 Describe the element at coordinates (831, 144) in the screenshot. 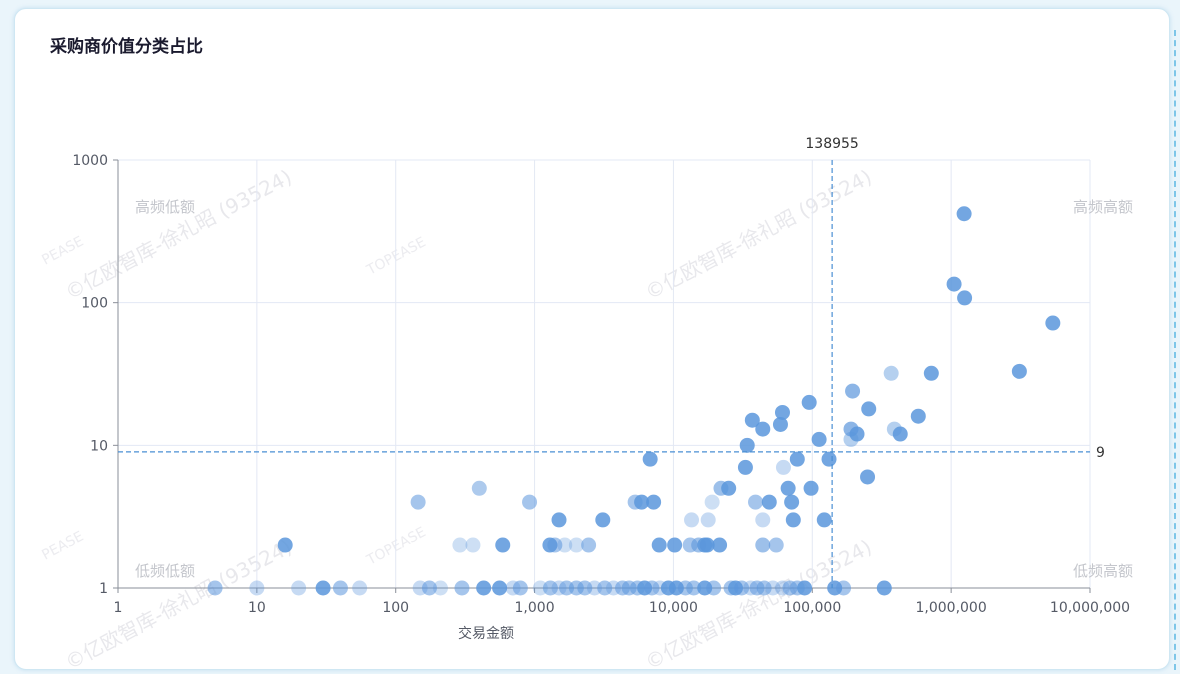

I see `x-mark-label: 138955` at that location.